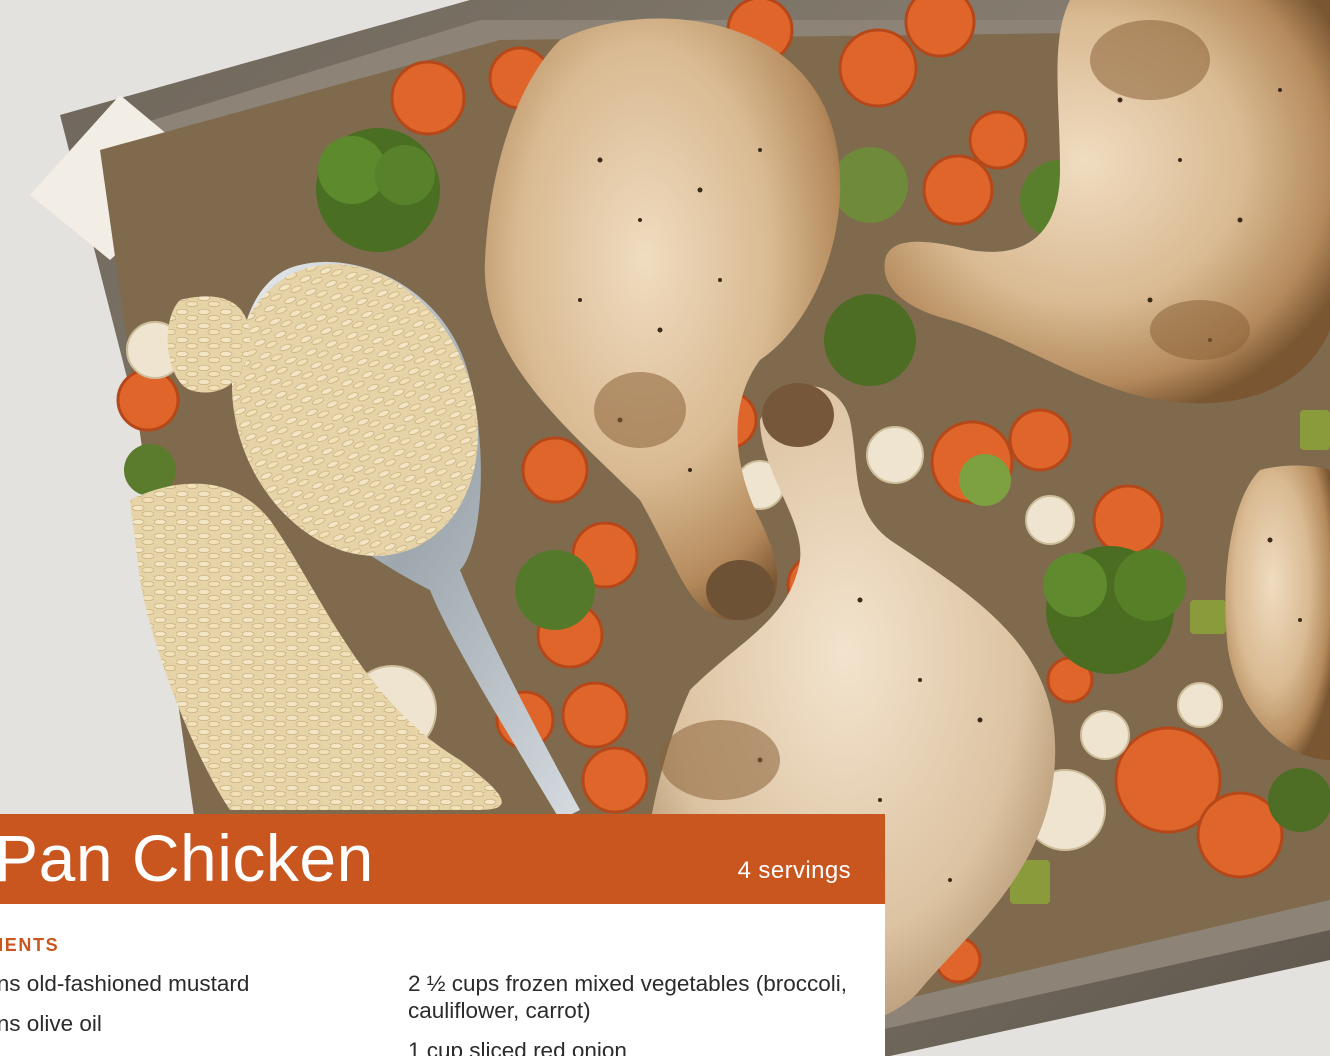 The image size is (1330, 1056). What do you see at coordinates (125, 983) in the screenshot?
I see `ingredient-item: spoons old-fashioned mustard` at bounding box center [125, 983].